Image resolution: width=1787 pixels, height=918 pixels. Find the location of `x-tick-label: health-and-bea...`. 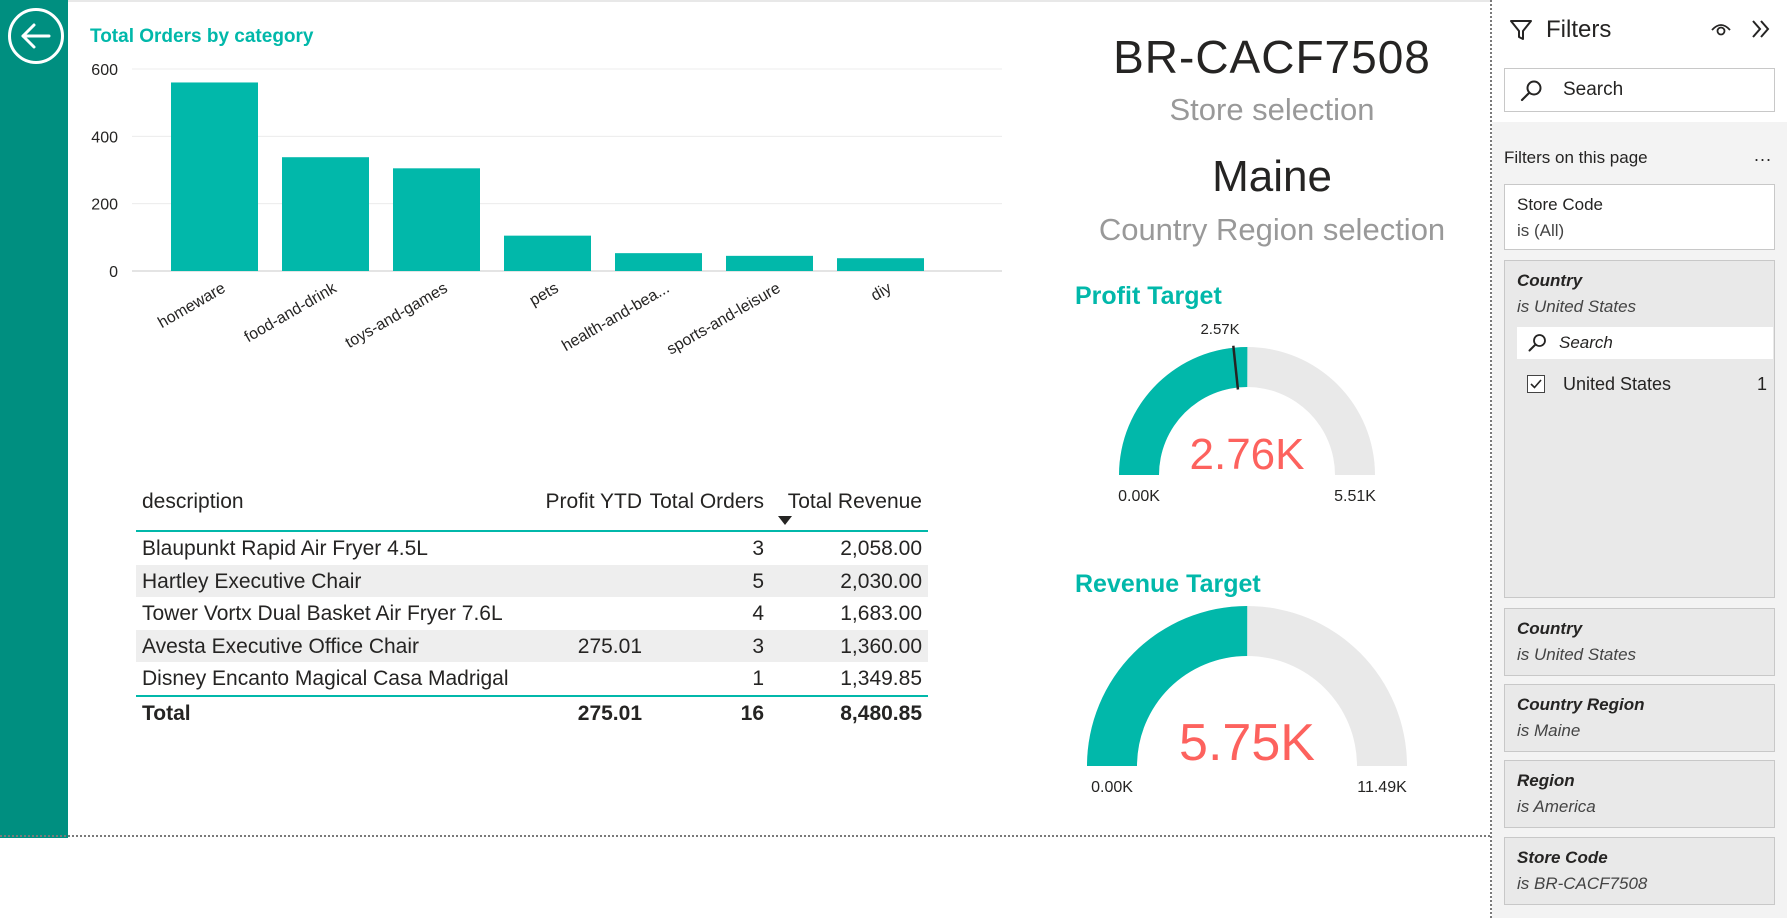

x-tick-label: health-and-bea... is located at coordinates (615, 317).